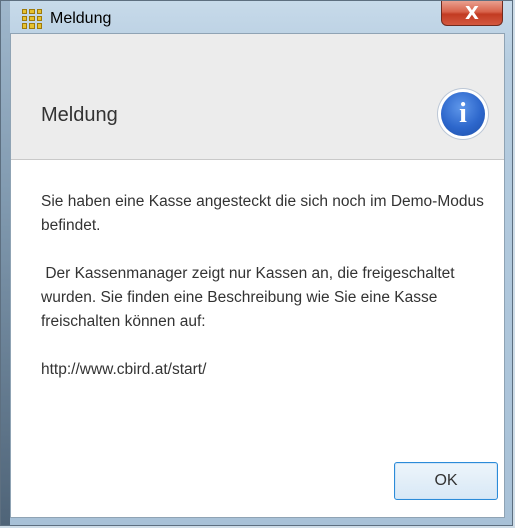 Image resolution: width=515 pixels, height=528 pixels. What do you see at coordinates (256, 17) in the screenshot?
I see `title-bar: Meldung X` at bounding box center [256, 17].